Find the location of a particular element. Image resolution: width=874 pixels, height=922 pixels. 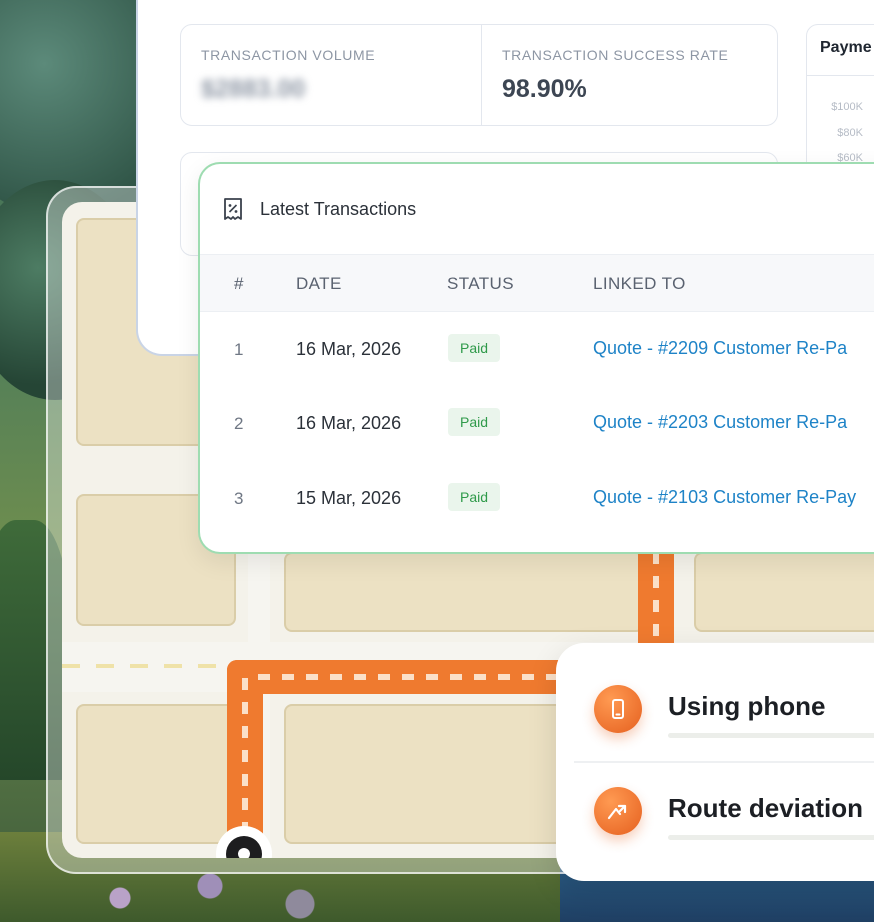

driver-alerts-card: Using phone Route deviation is located at coordinates (715, 762).